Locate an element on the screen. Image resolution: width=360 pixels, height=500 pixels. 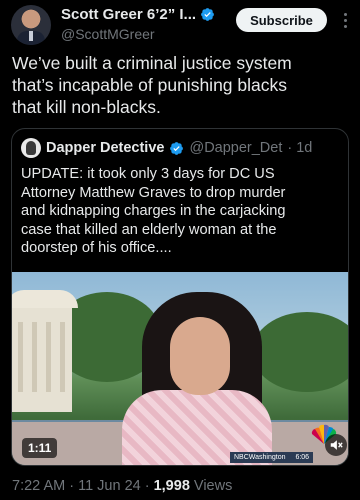
quoted-author-name: Dapper Detective is located at coordinates (105, 148).